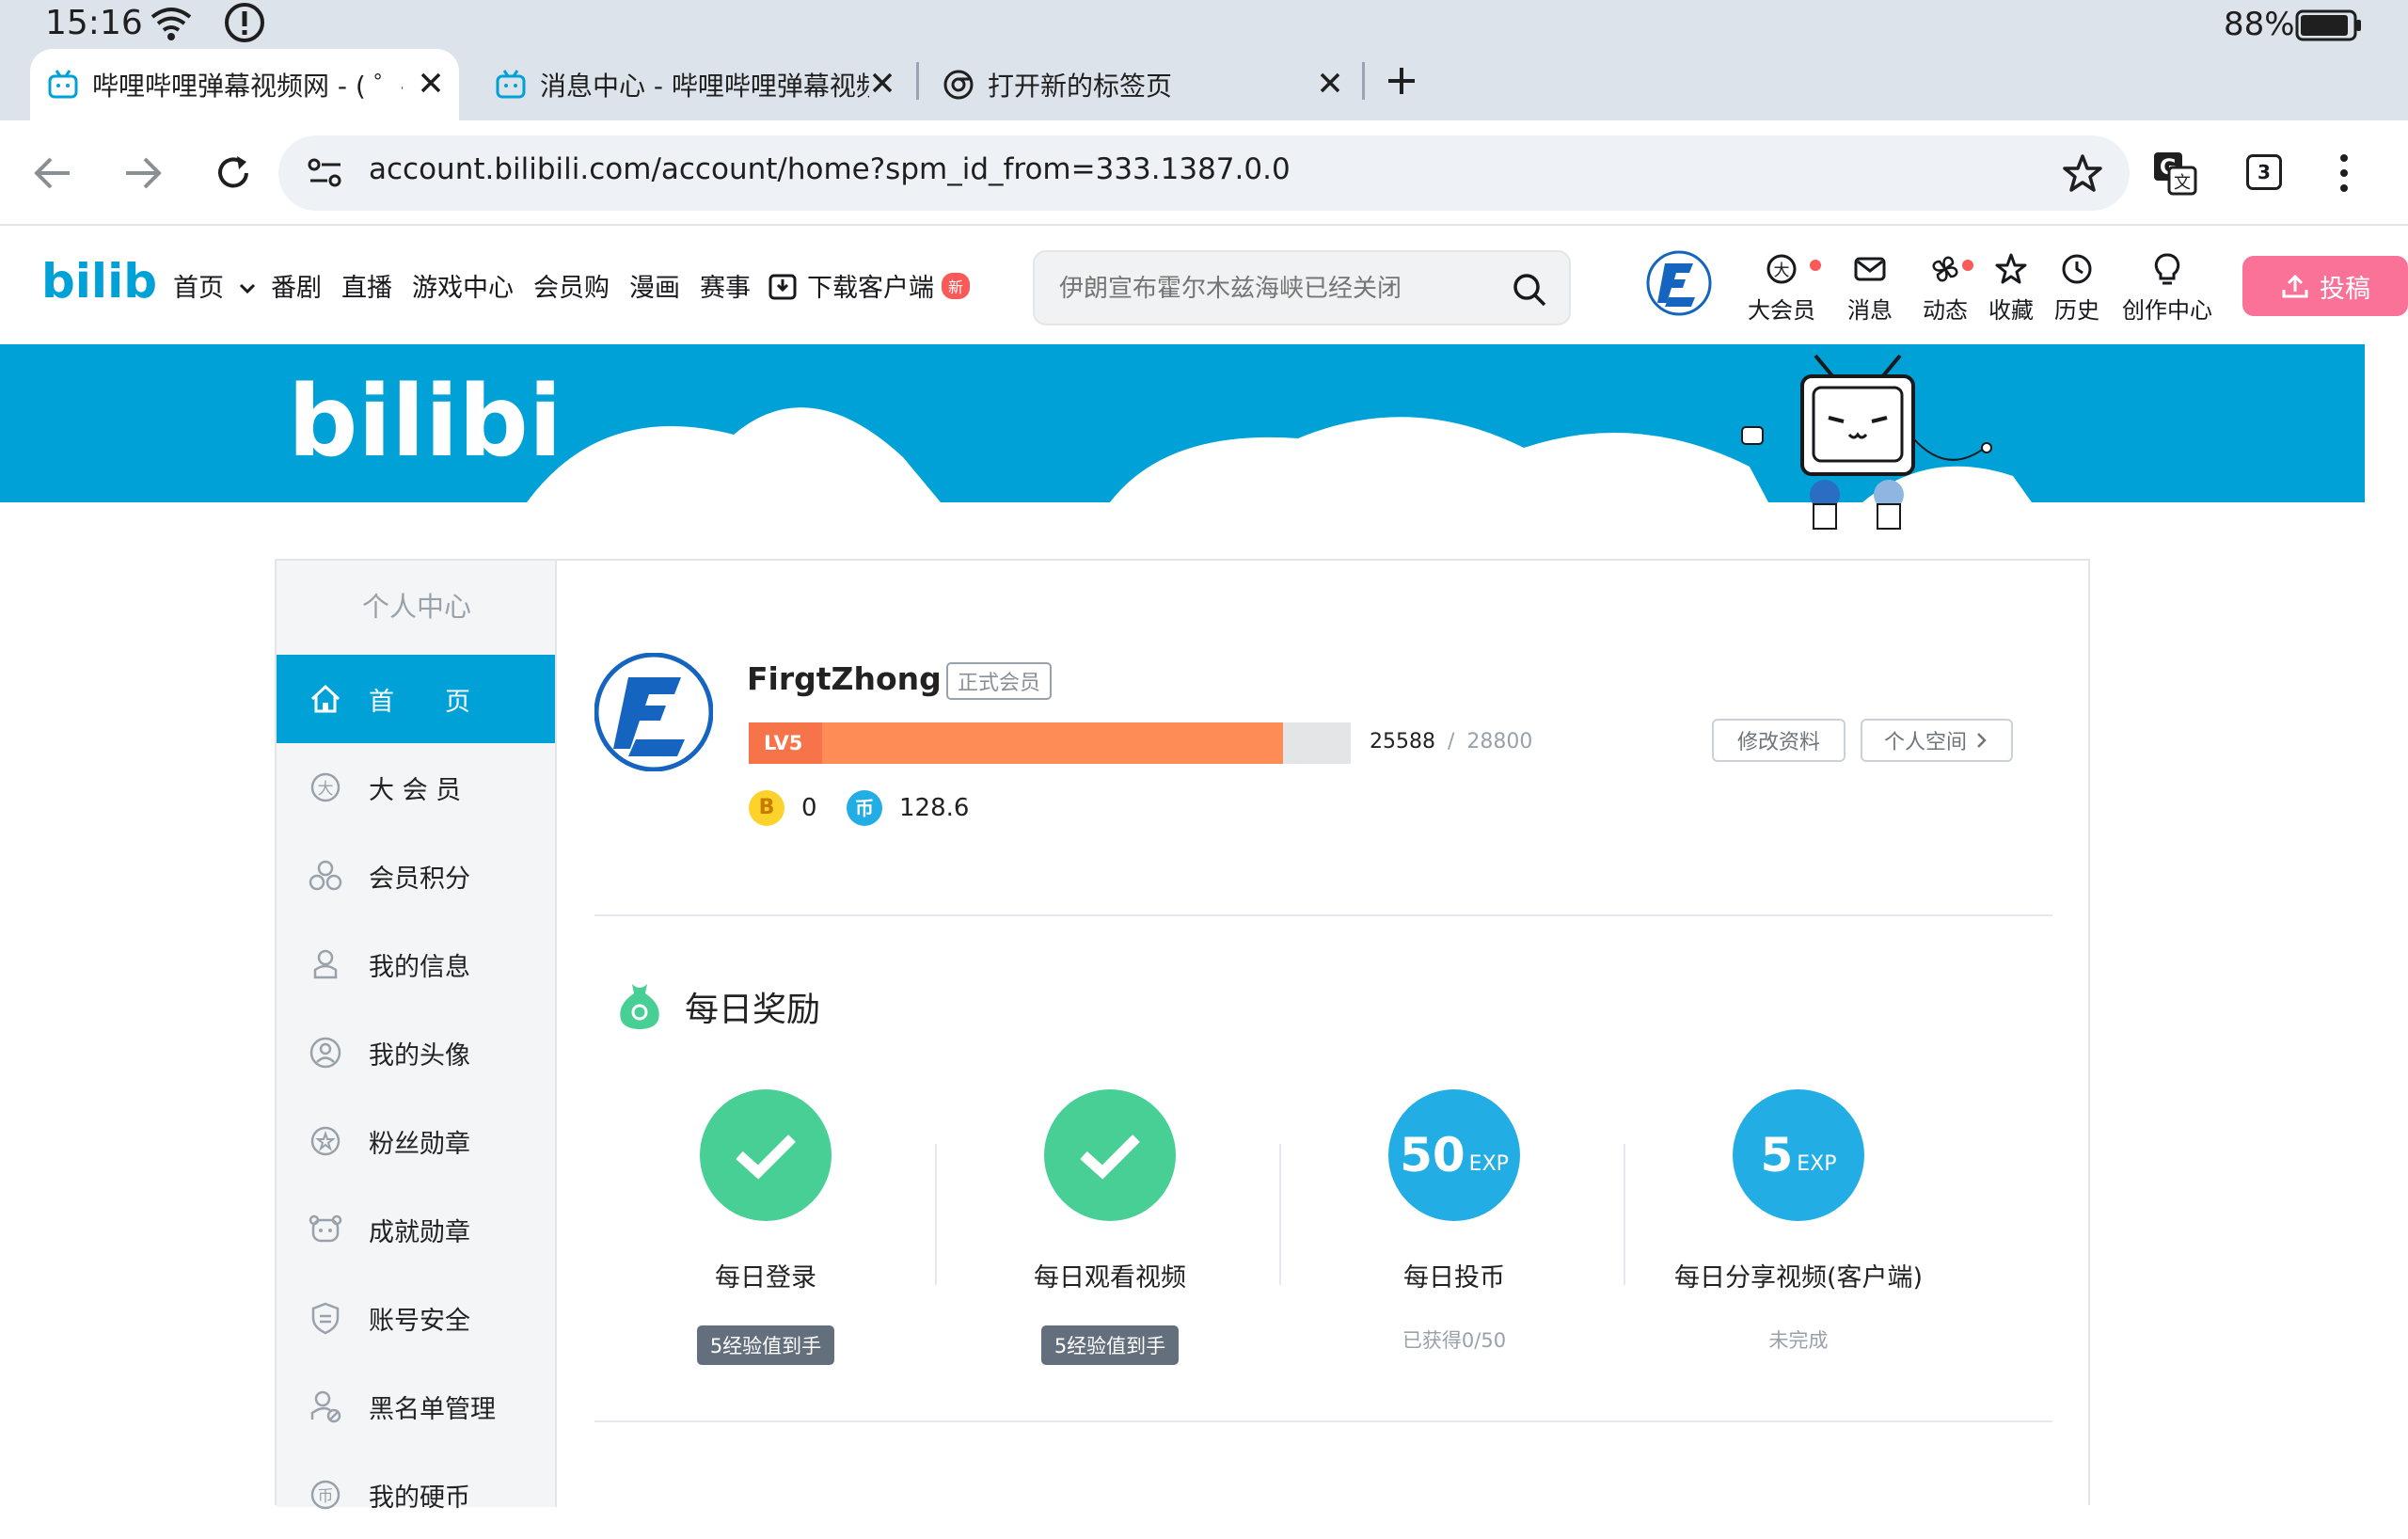 Image resolution: width=2408 pixels, height=1539 pixels. Describe the element at coordinates (1867, 442) in the screenshot. I see `tv-mascot-icon` at that location.